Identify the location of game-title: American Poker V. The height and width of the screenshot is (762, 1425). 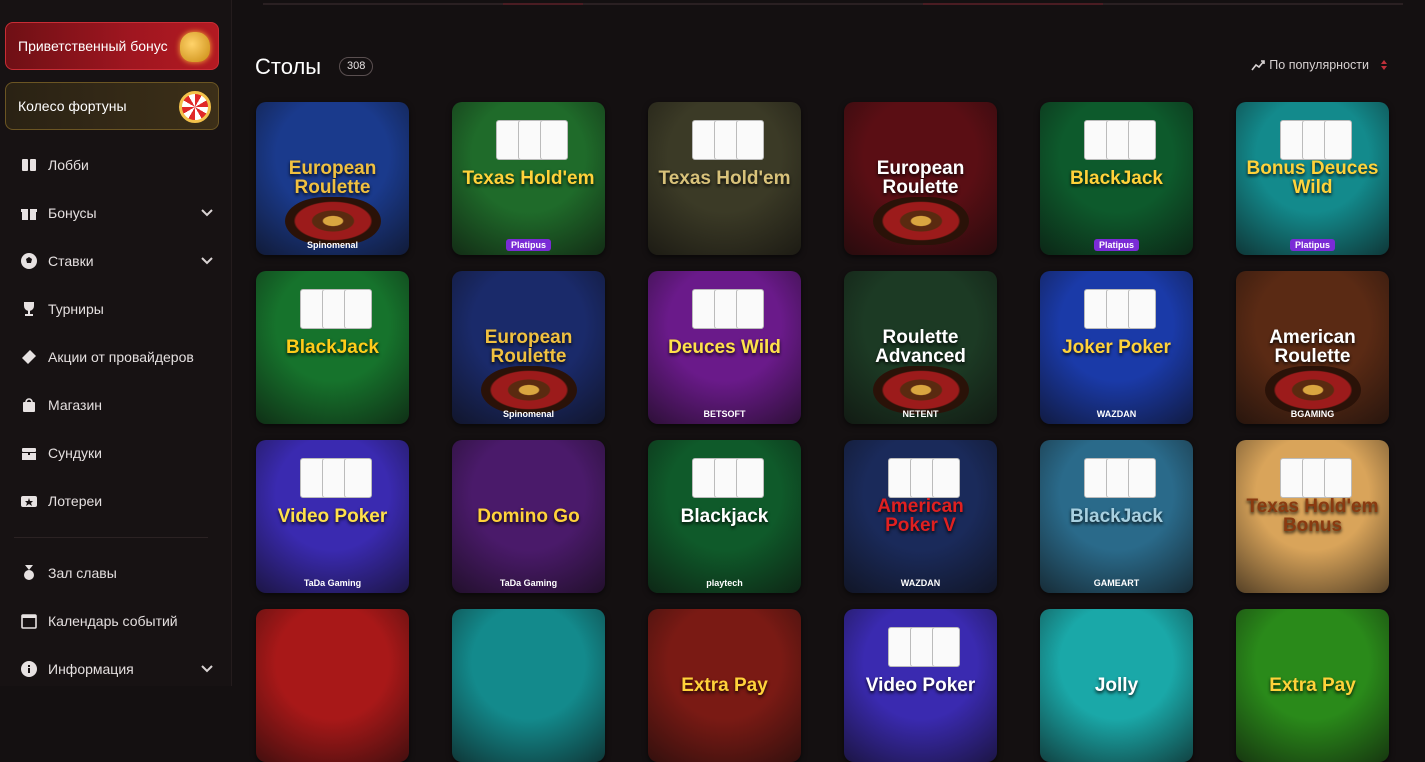
(920, 516).